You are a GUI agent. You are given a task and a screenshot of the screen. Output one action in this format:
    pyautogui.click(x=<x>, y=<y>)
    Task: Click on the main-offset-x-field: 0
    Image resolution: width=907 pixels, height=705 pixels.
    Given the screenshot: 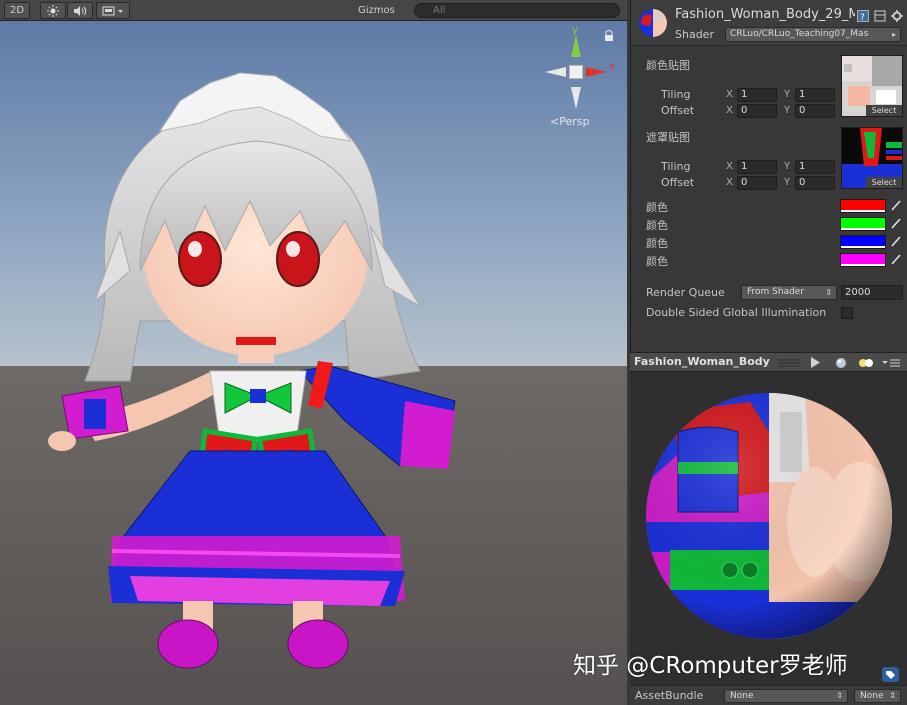 What is the action you would take?
    pyautogui.click(x=757, y=111)
    